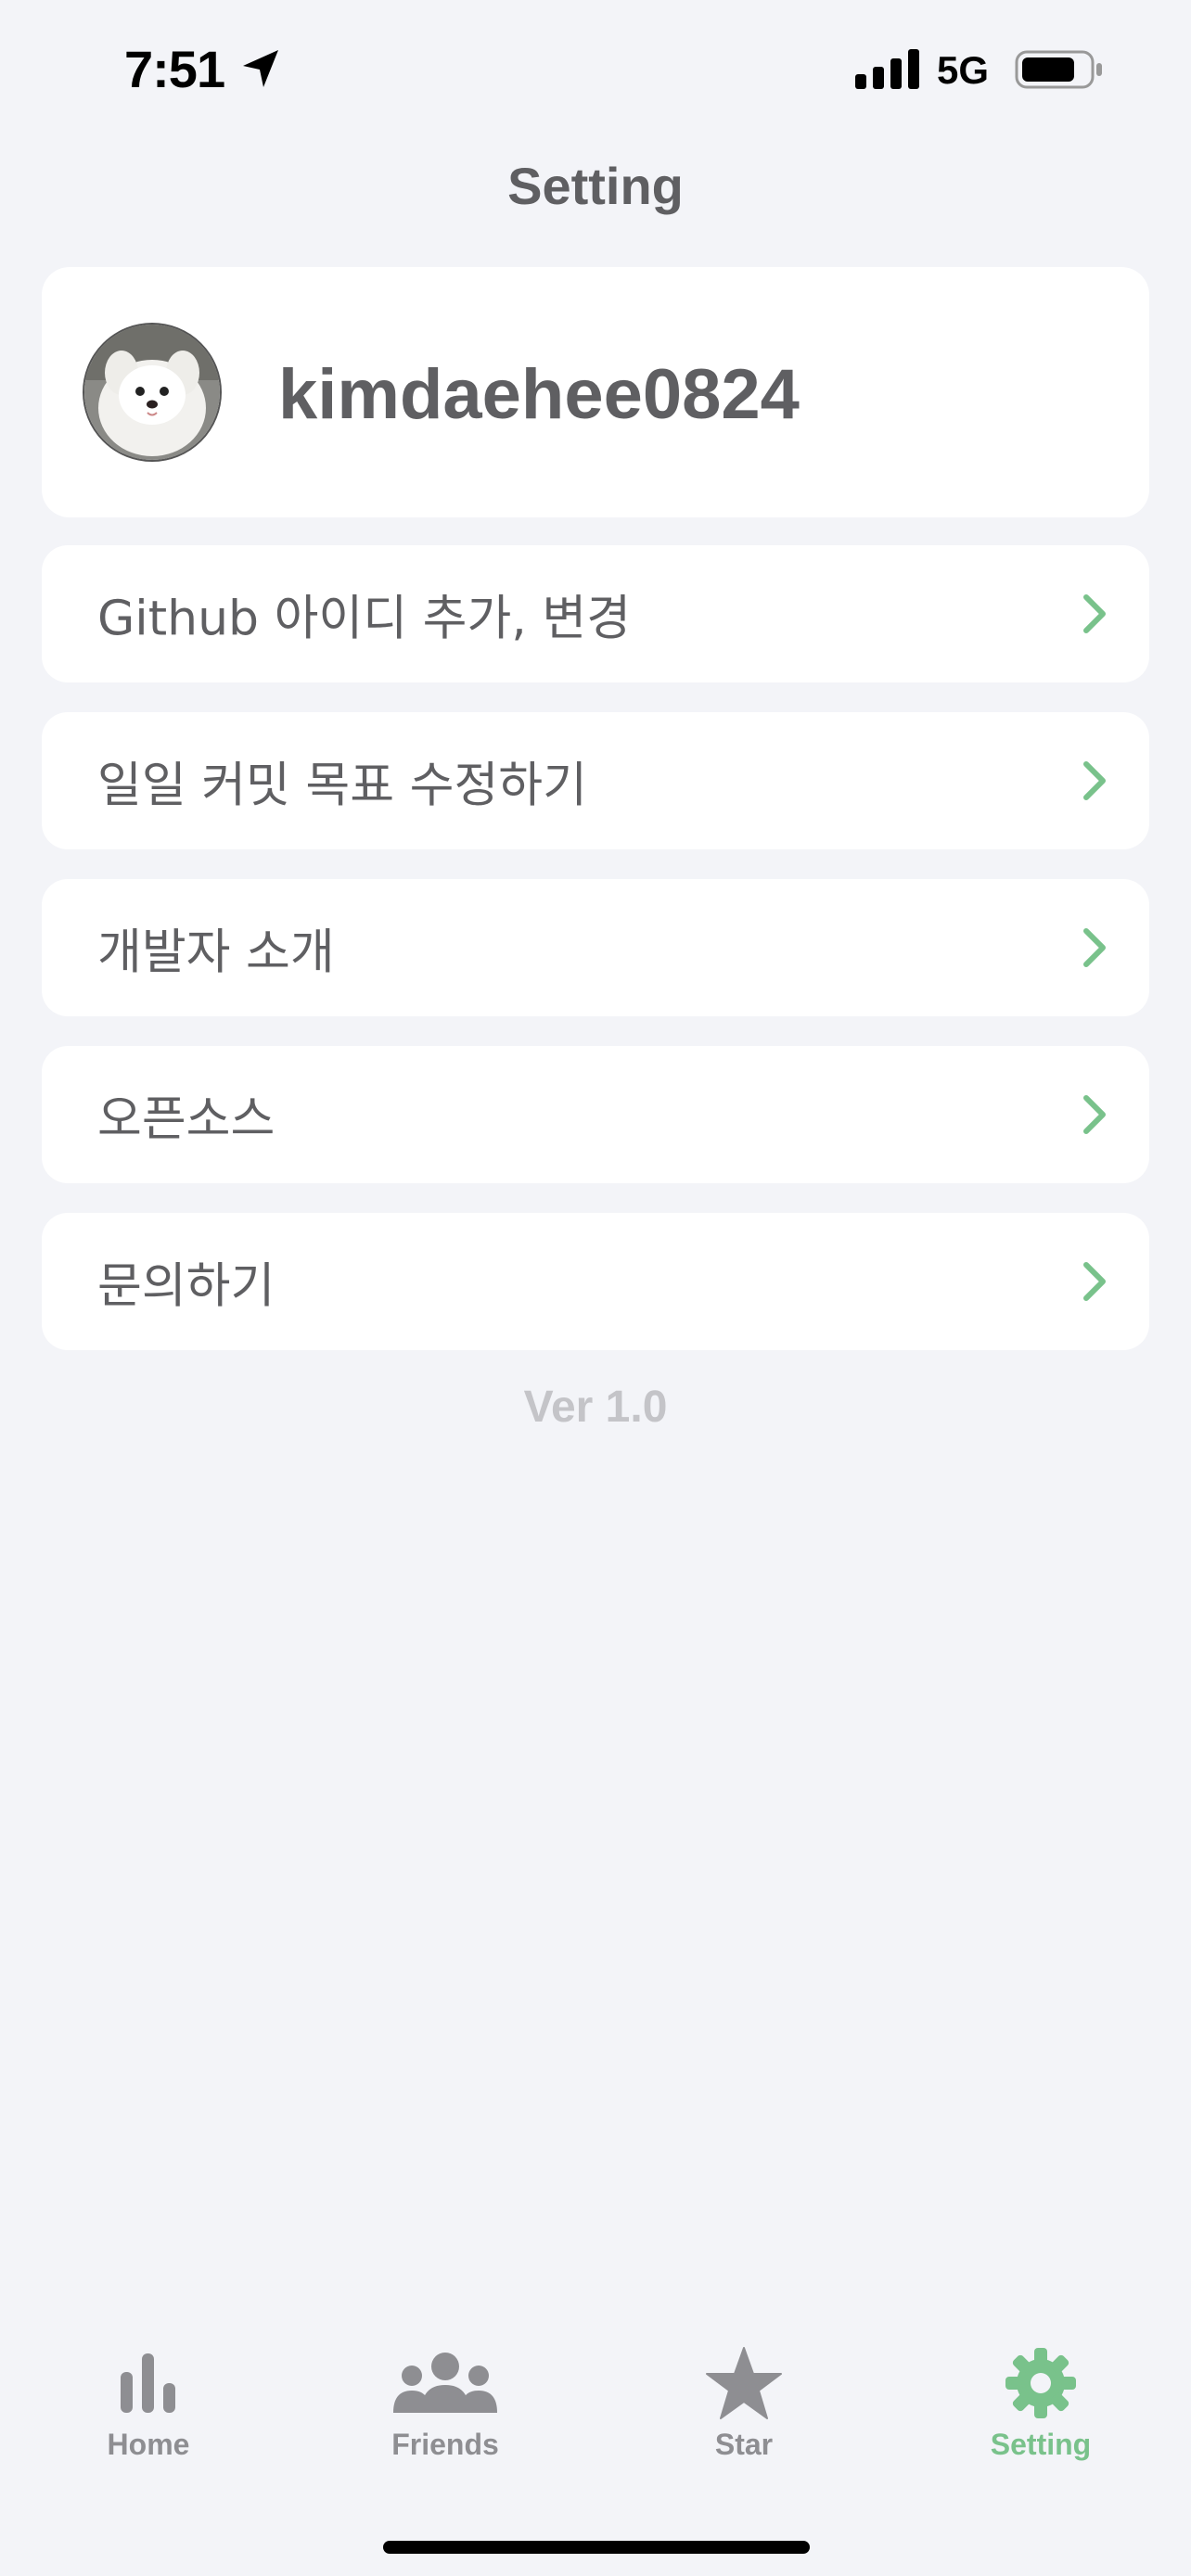  Describe the element at coordinates (597, 2547) in the screenshot. I see `home-indicator` at that location.